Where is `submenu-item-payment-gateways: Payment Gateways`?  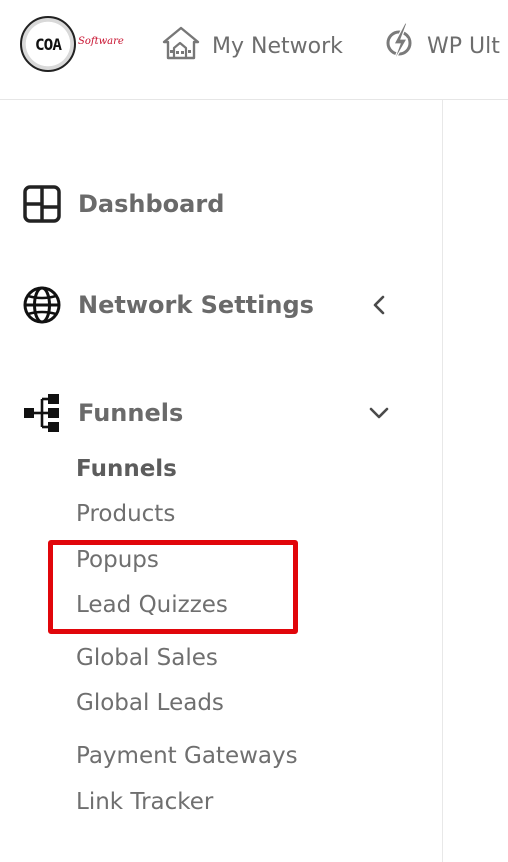 submenu-item-payment-gateways: Payment Gateways is located at coordinates (187, 756).